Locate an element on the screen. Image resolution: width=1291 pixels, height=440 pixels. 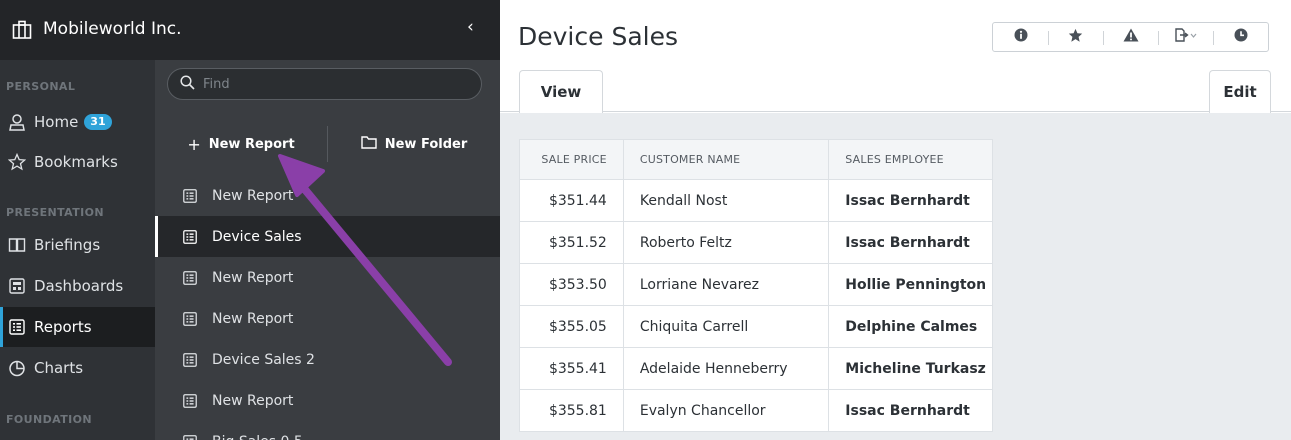
tab-edit: Edit is located at coordinates (1240, 91).